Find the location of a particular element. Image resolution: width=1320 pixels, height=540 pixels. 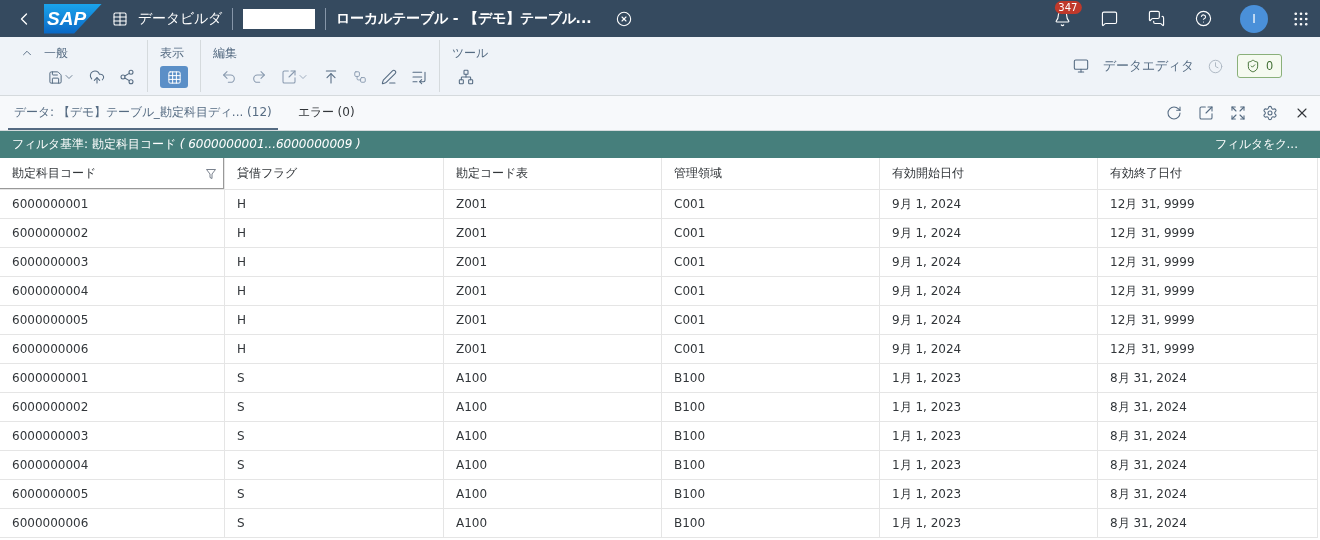

expand-icon is located at coordinates (1238, 113).